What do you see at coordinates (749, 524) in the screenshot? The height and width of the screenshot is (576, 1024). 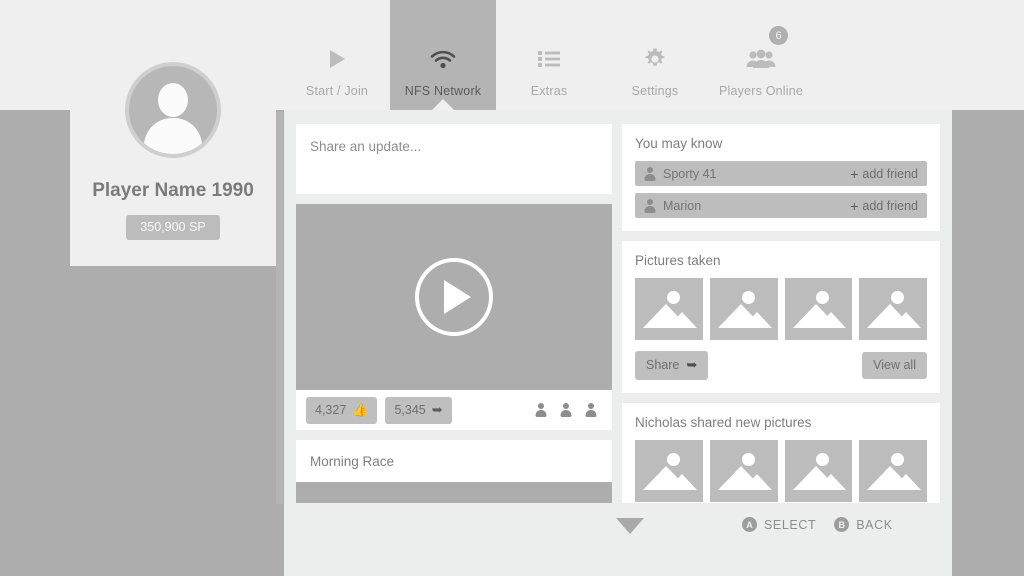 I see `a-button-icon: A` at bounding box center [749, 524].